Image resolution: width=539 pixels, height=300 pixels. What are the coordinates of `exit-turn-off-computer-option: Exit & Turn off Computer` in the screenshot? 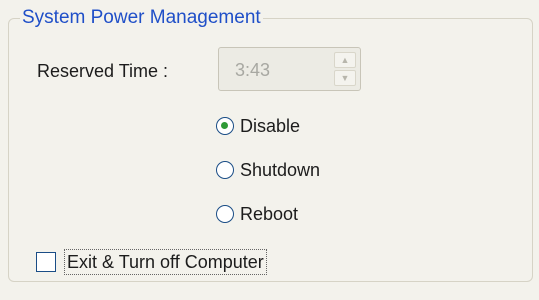 It's located at (151, 262).